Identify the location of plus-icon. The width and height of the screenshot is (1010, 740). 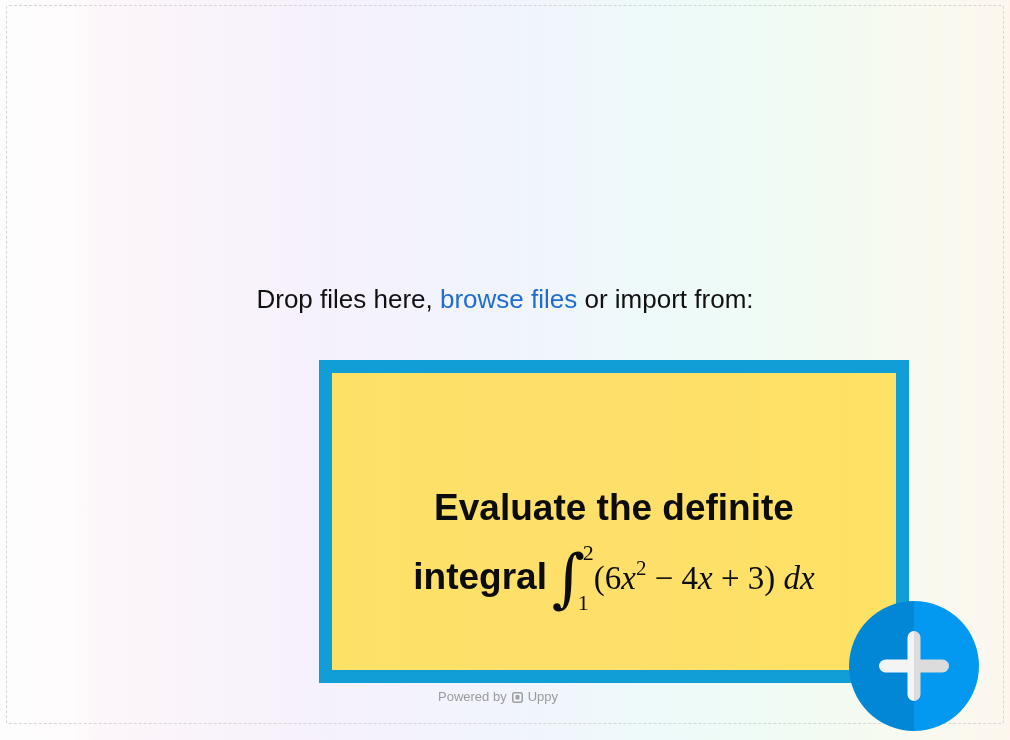
(914, 666).